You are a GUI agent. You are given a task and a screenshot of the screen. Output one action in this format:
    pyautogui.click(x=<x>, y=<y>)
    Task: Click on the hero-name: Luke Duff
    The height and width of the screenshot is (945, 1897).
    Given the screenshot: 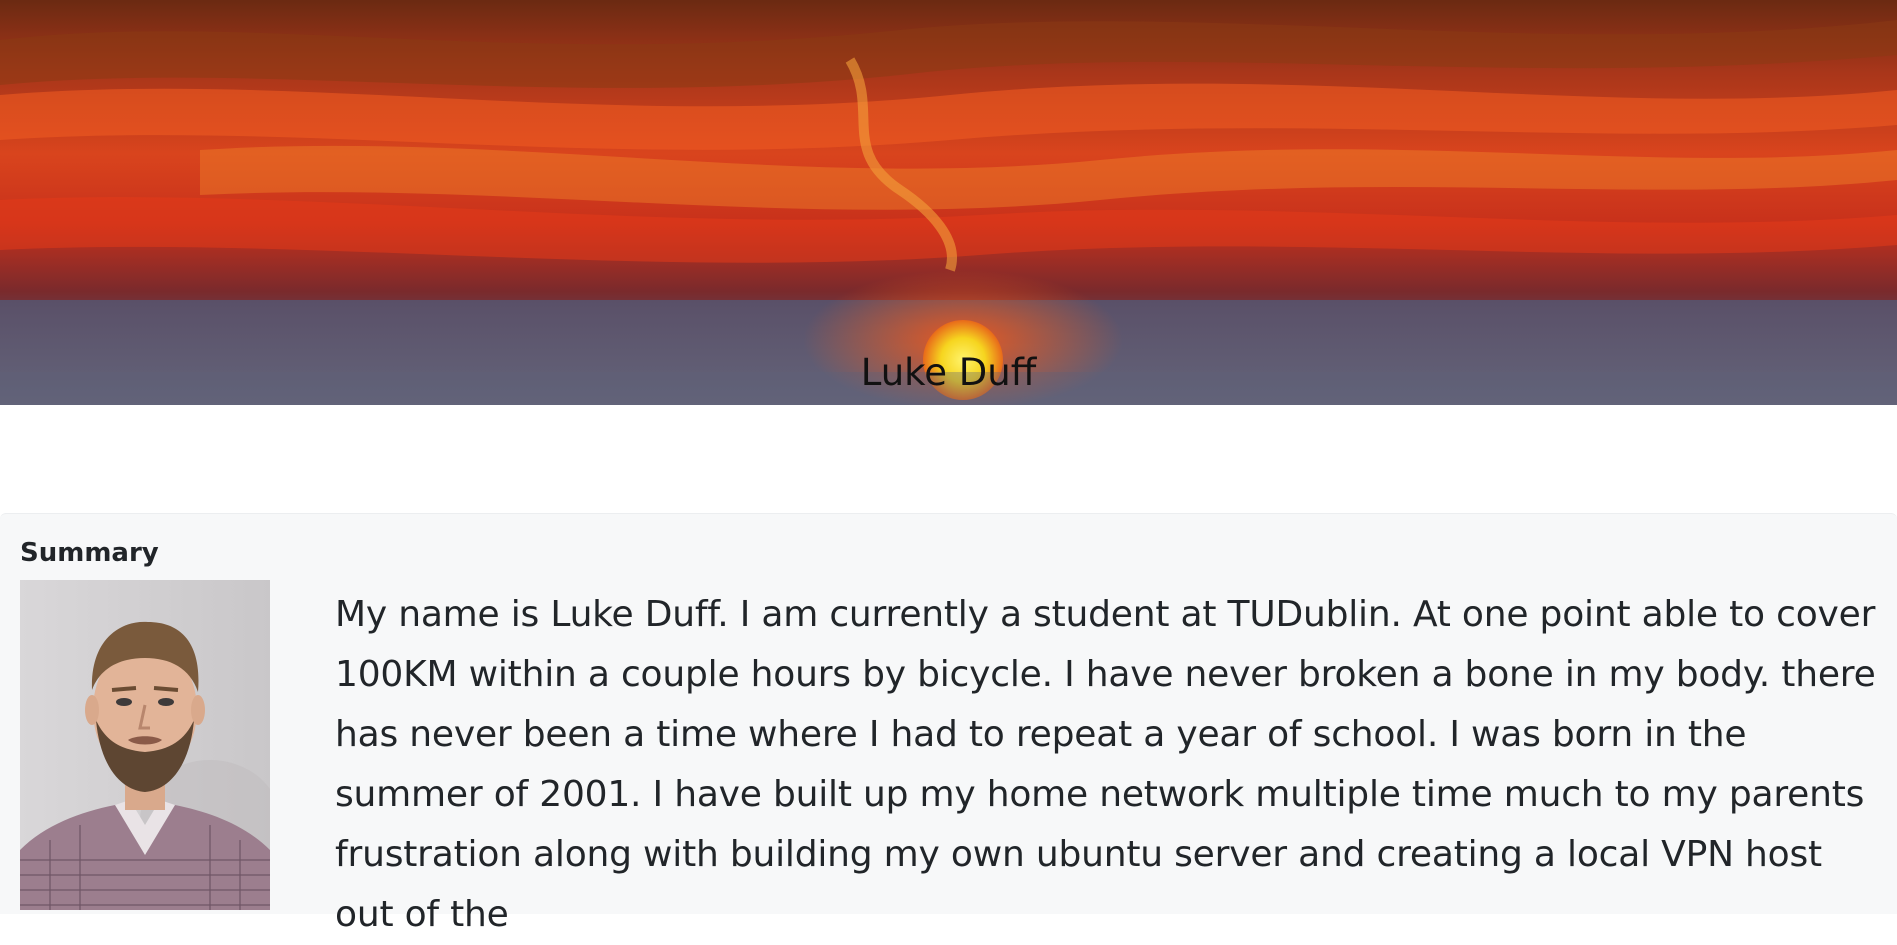 What is the action you would take?
    pyautogui.click(x=948, y=372)
    